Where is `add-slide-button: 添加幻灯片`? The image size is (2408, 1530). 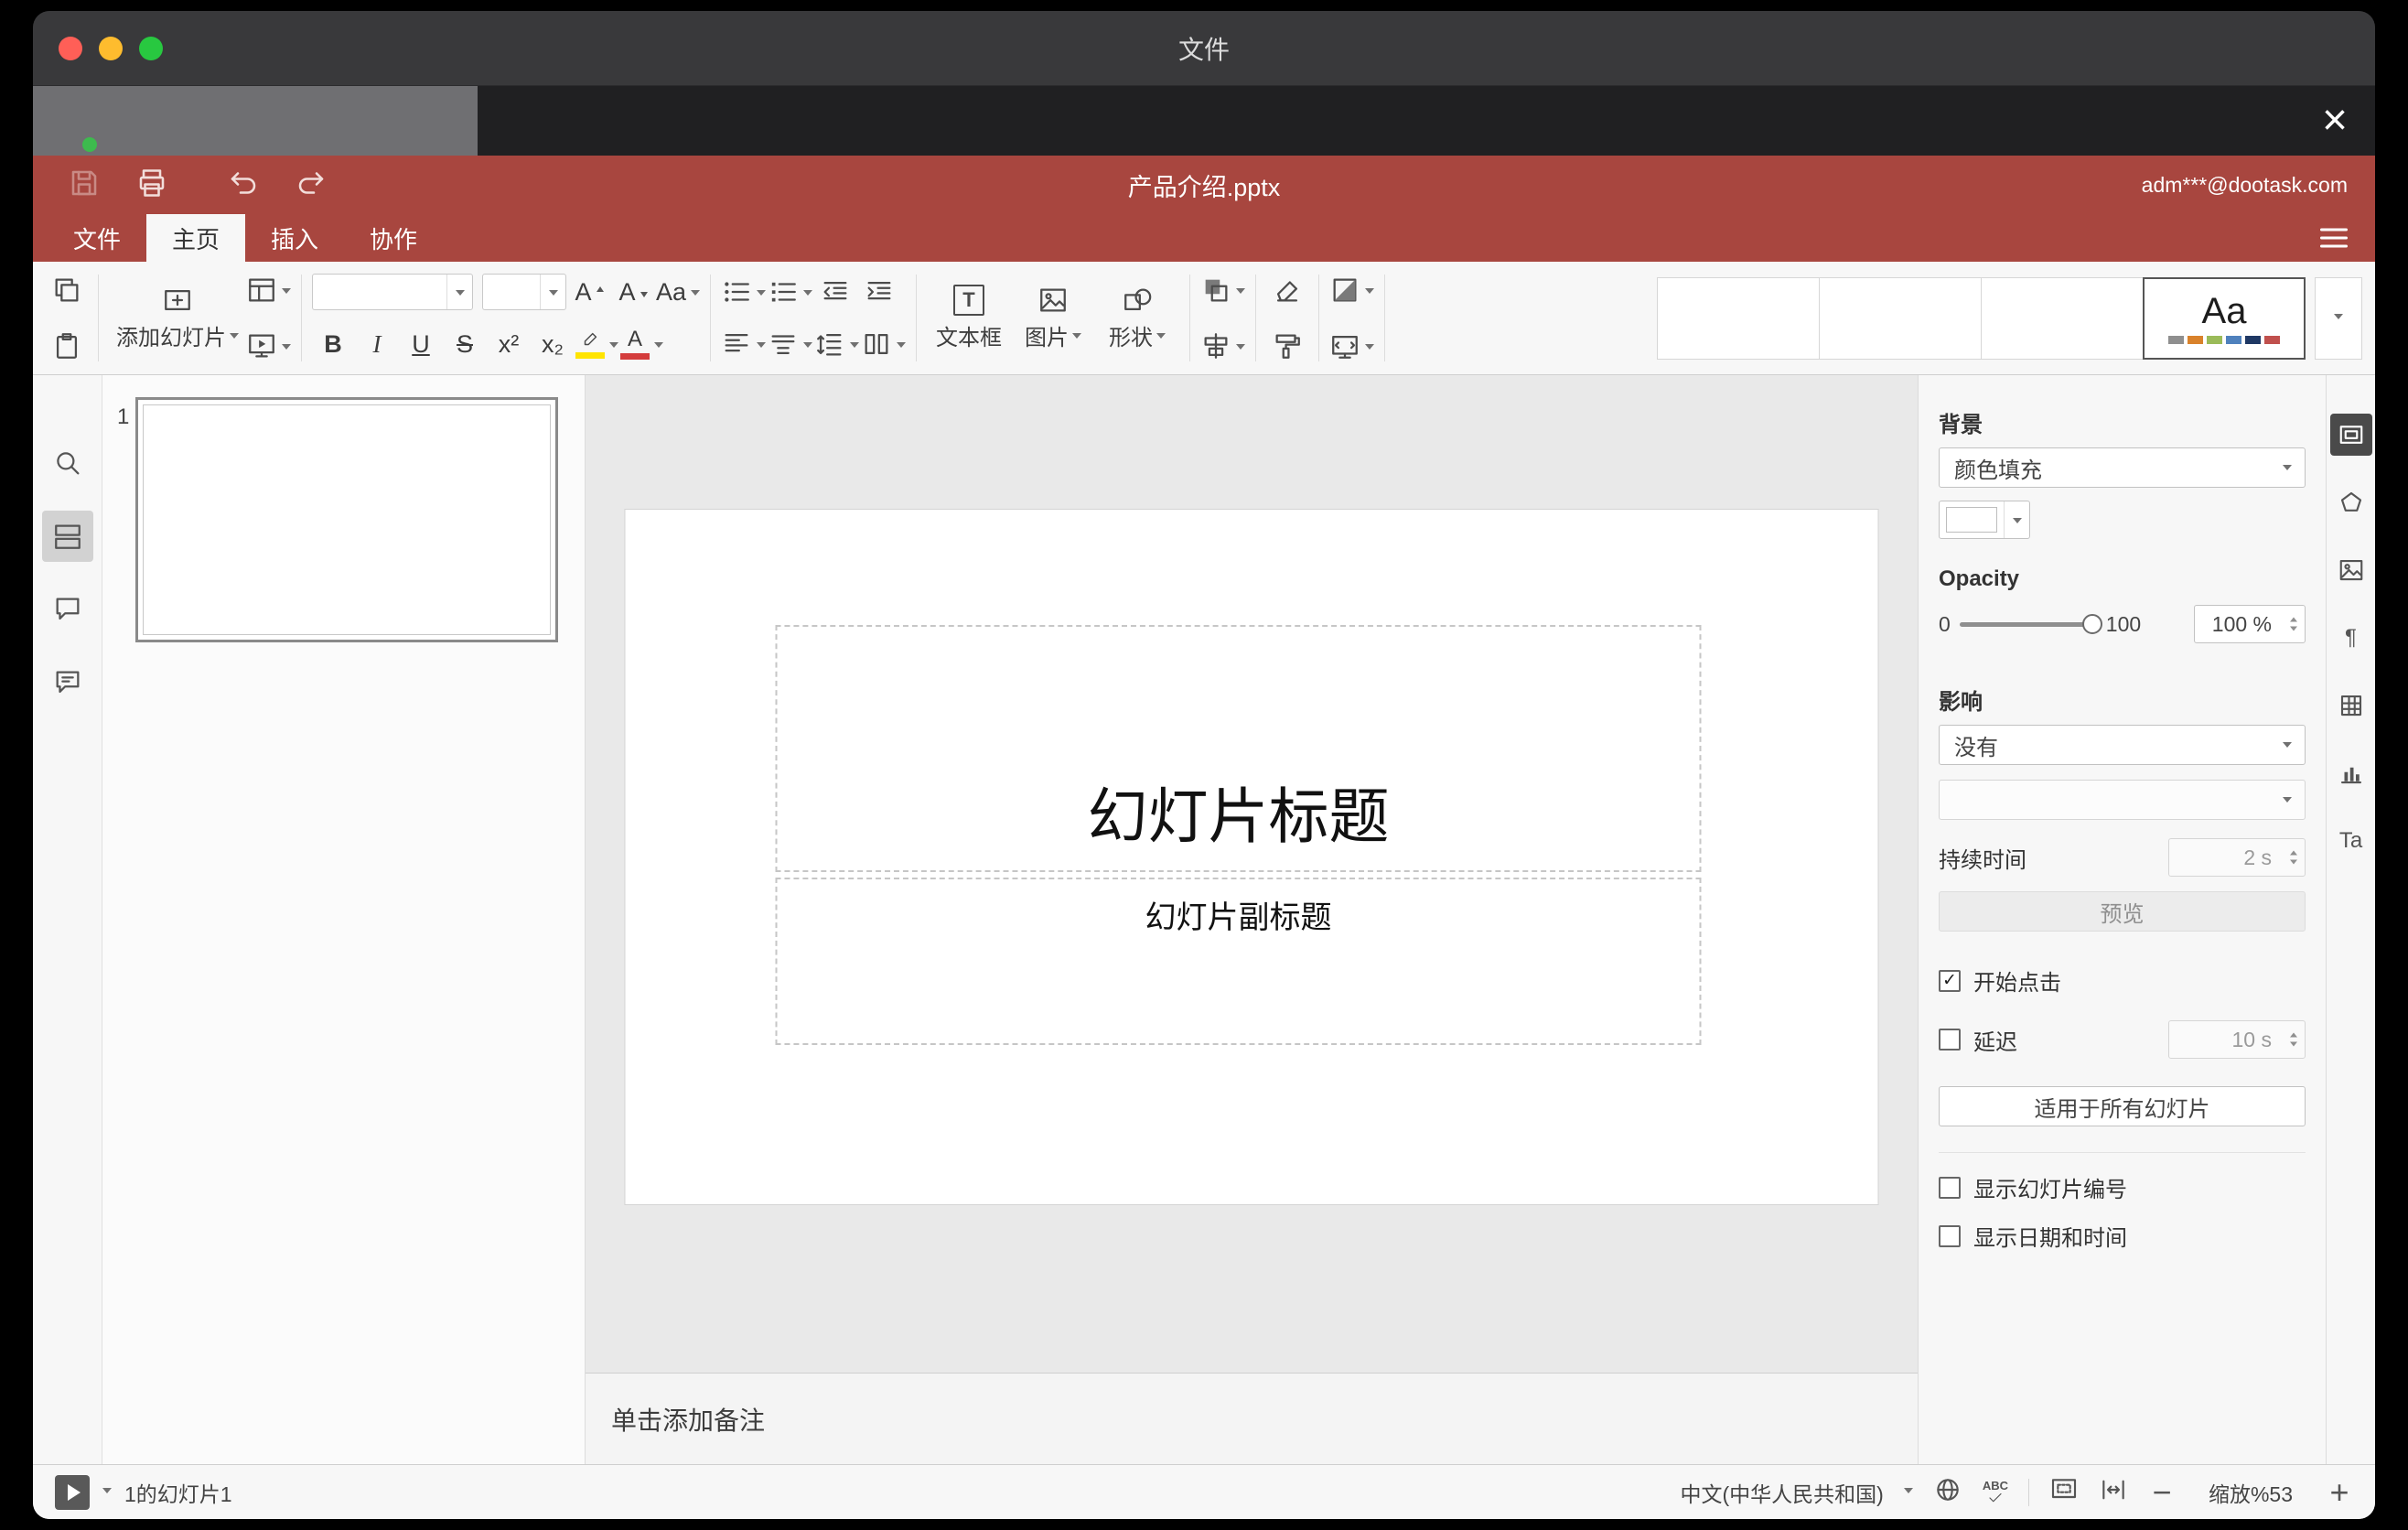 add-slide-button: 添加幻灯片 is located at coordinates (177, 318).